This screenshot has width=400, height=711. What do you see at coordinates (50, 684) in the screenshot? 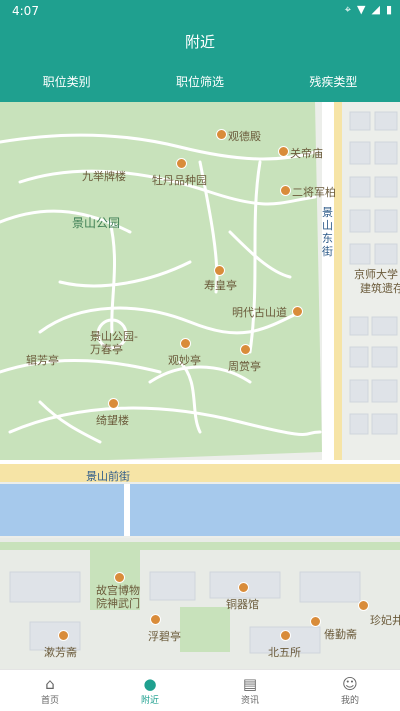
I see `home-icon: ⌂` at bounding box center [50, 684].